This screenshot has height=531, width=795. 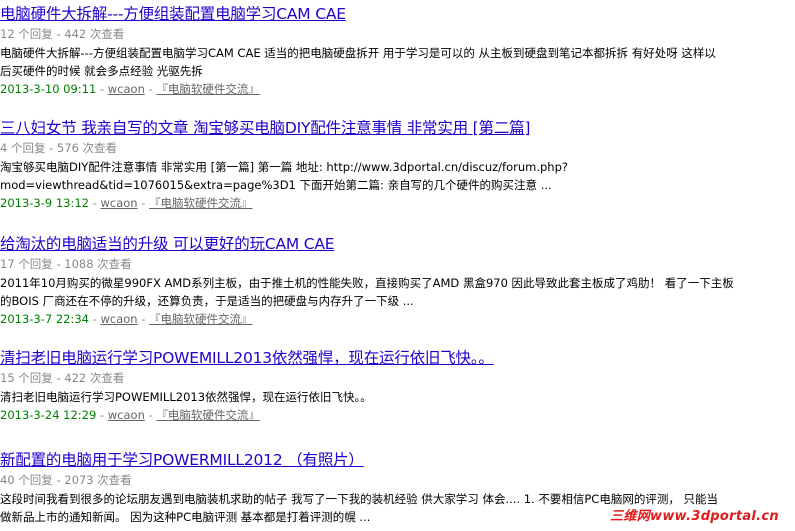 What do you see at coordinates (397, 203) in the screenshot?
I see `result-meta: 2013-3-9 13:12 - wcaon - 『电脑软硬件交流』` at bounding box center [397, 203].